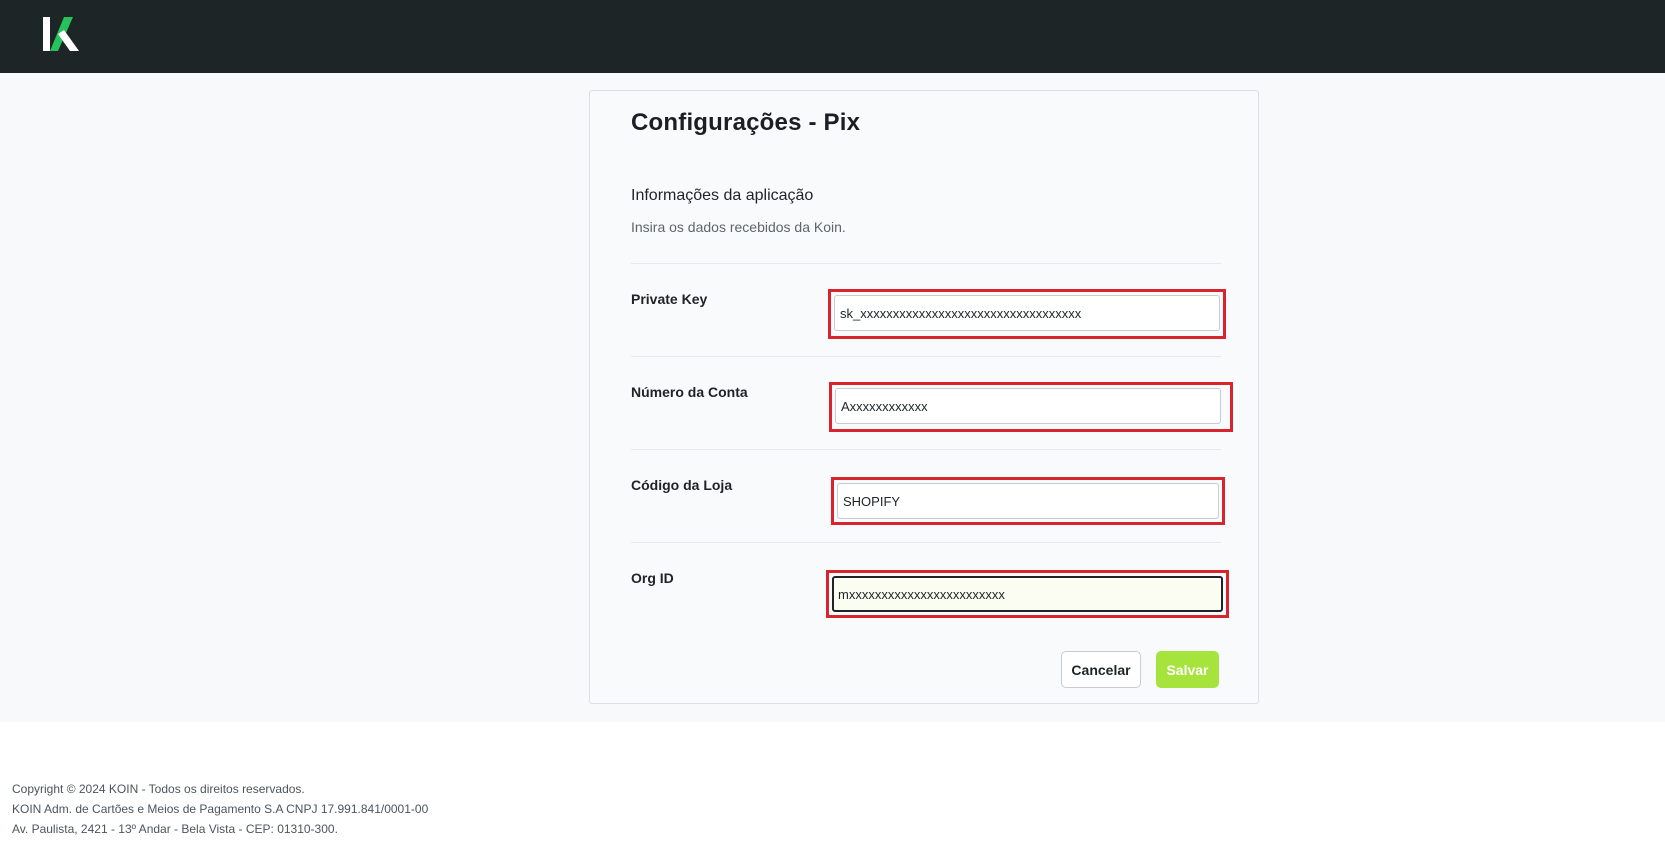 Image resolution: width=1665 pixels, height=861 pixels. Describe the element at coordinates (669, 299) in the screenshot. I see `private-key-label: Private Key` at that location.